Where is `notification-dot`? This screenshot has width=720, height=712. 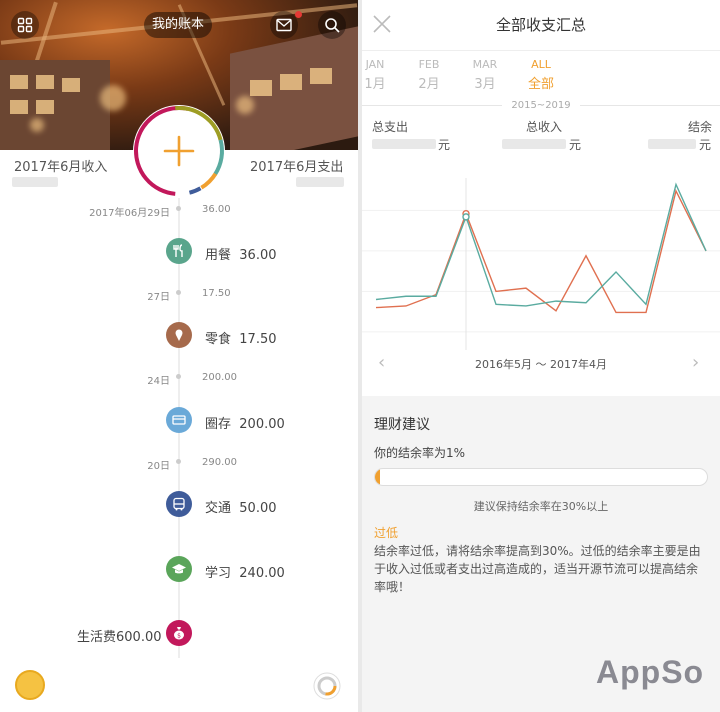 notification-dot is located at coordinates (298, 14).